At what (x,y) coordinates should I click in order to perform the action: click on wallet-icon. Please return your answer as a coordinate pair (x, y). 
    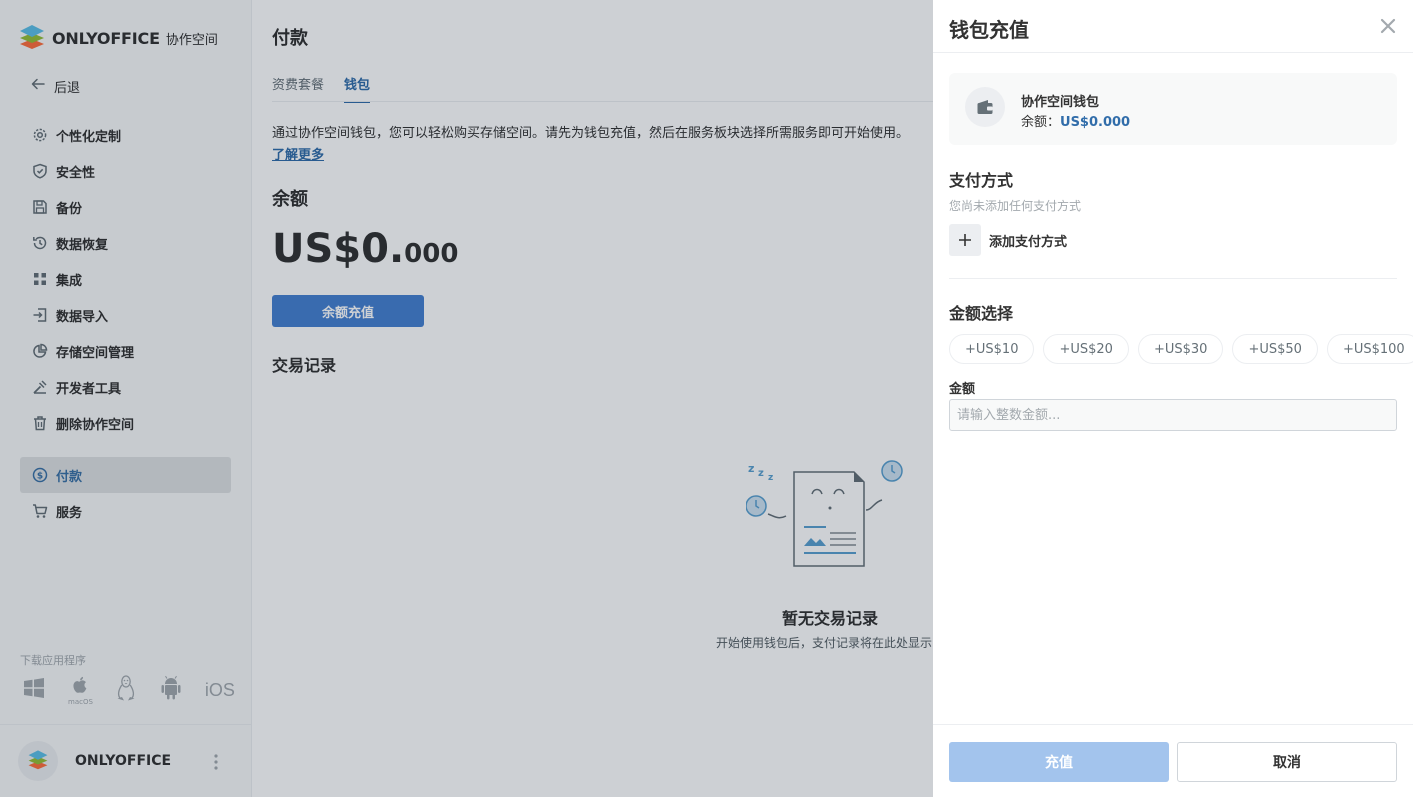
    Looking at the image, I should click on (985, 107).